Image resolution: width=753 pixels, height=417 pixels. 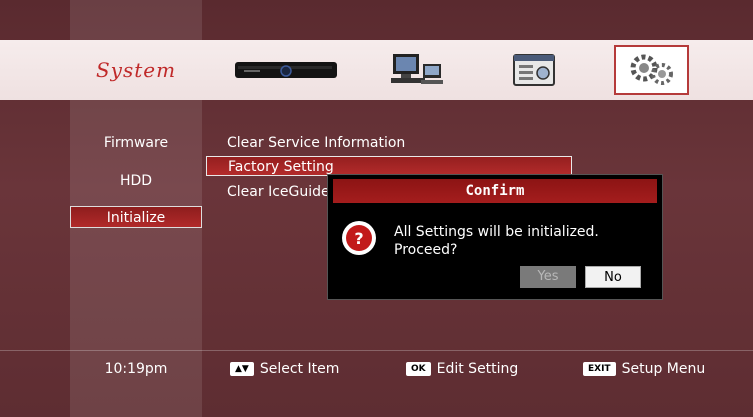 What do you see at coordinates (376, 70) in the screenshot?
I see `top-bar: System` at bounding box center [376, 70].